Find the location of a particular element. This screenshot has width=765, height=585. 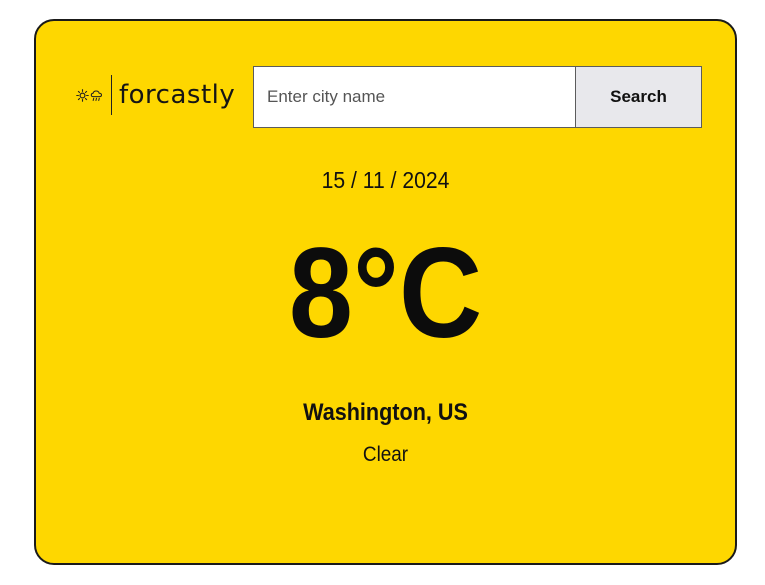

search-button: Search is located at coordinates (638, 97).